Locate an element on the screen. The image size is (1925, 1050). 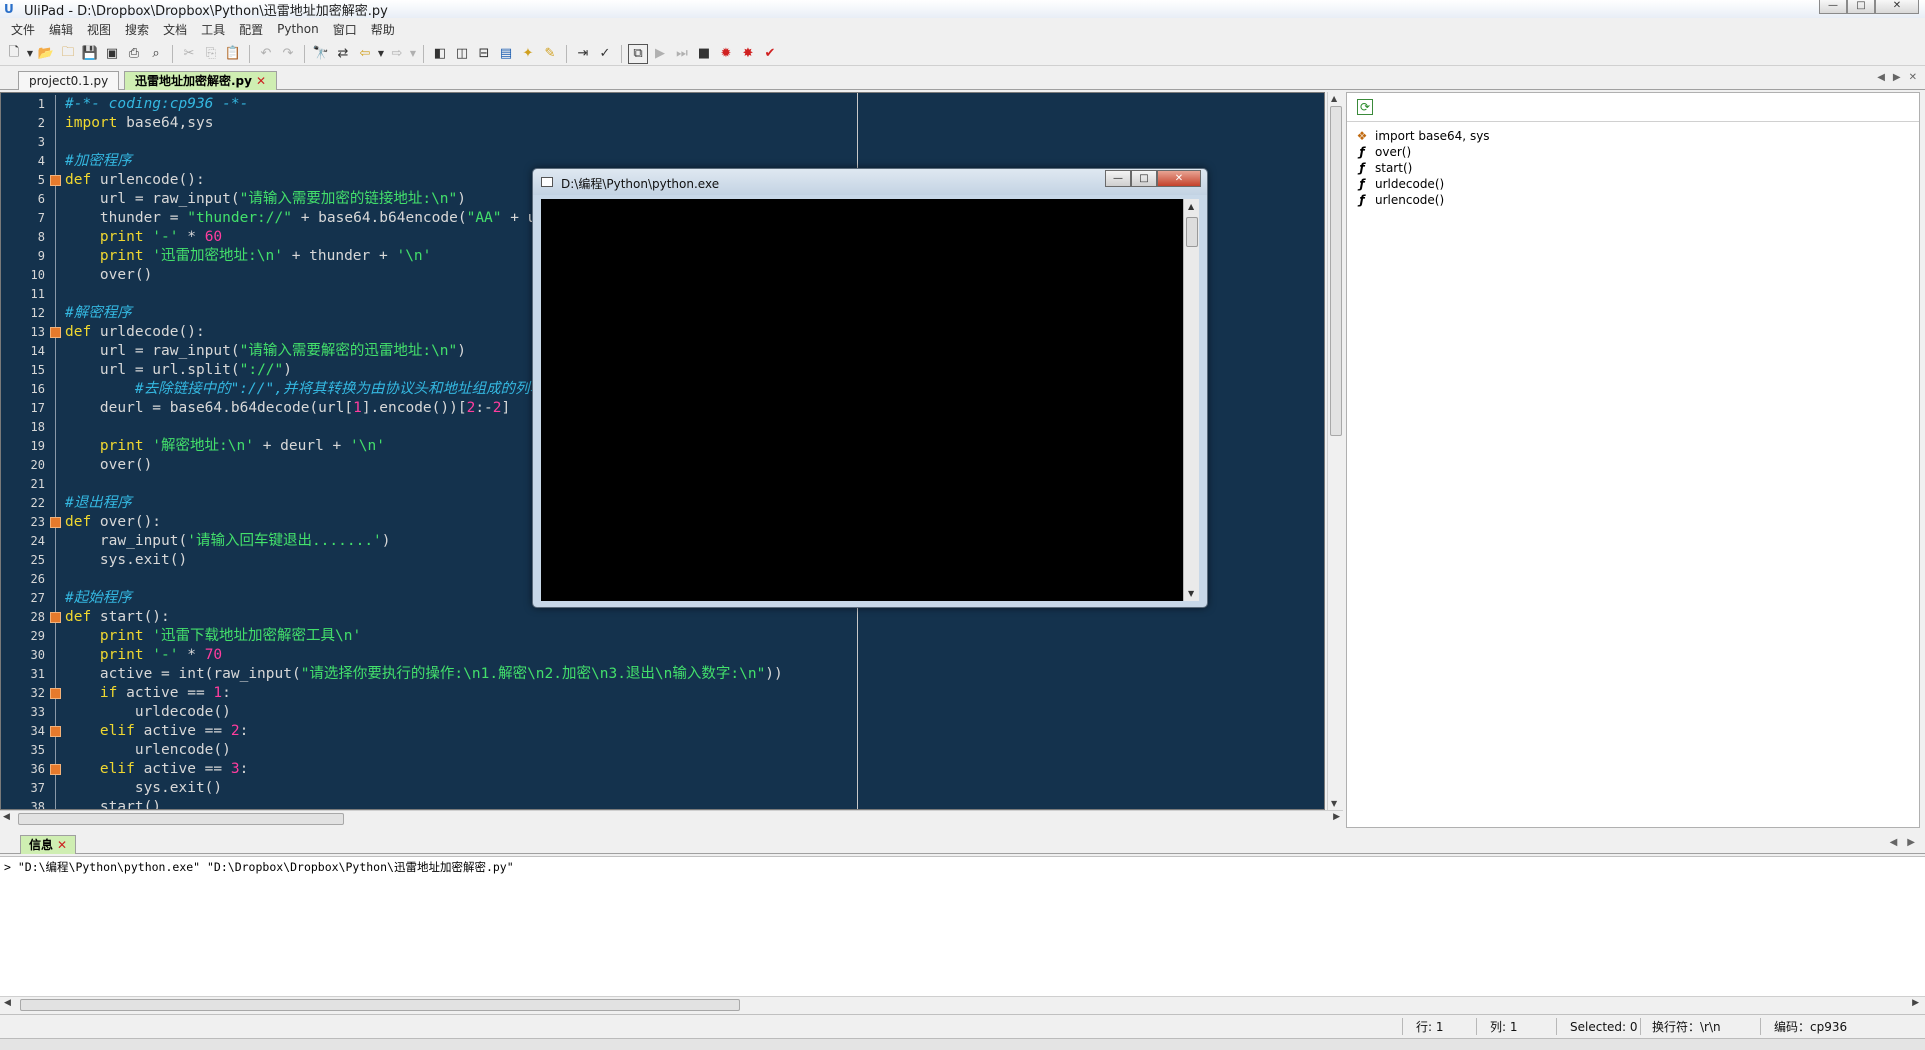
redo-icon: ↷ is located at coordinates (288, 54).